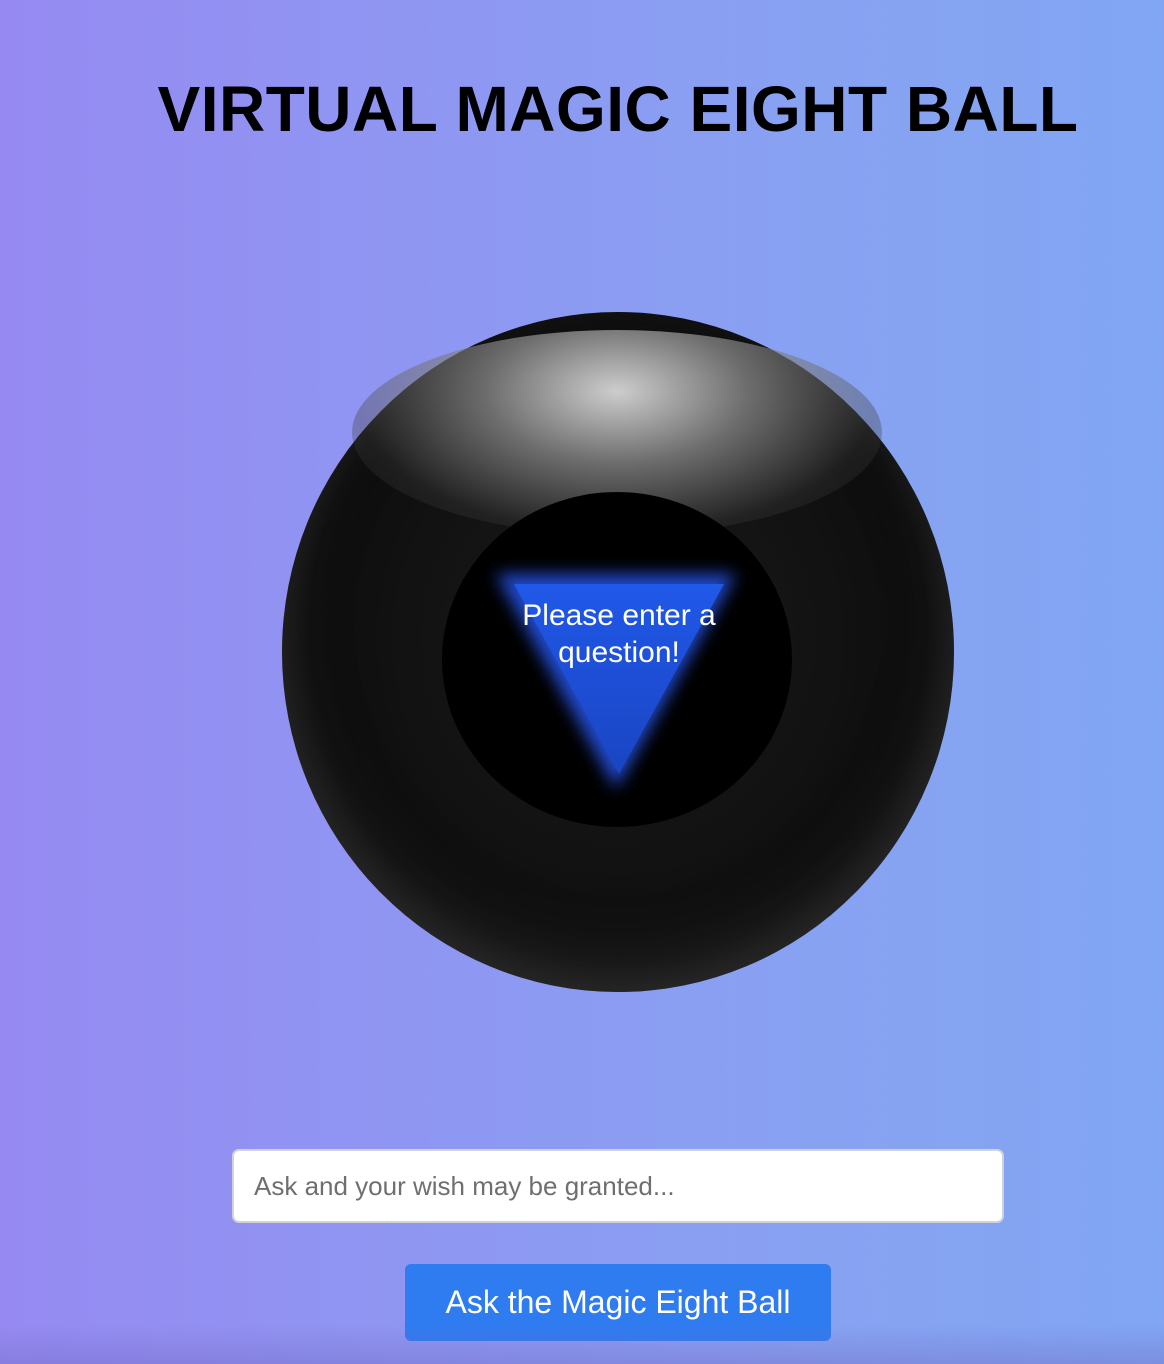 The height and width of the screenshot is (1364, 1164). I want to click on answer-text: Please enter a question!, so click(619, 634).